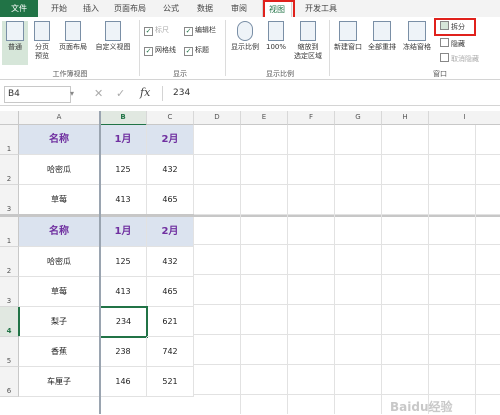  I want to click on cell-feb: 621, so click(170, 322).